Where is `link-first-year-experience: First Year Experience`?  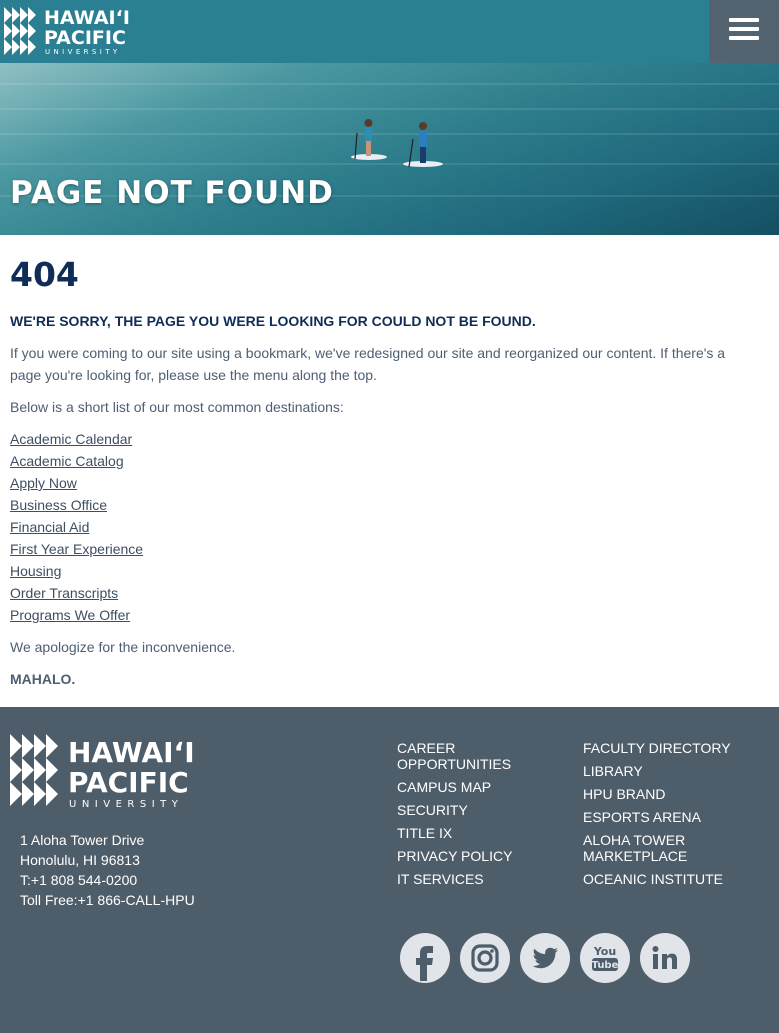
link-first-year-experience: First Year Experience is located at coordinates (76, 549).